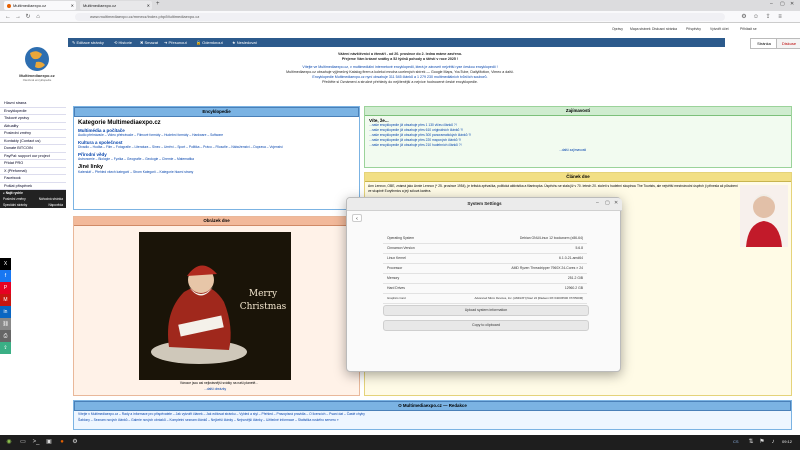  Describe the element at coordinates (8, 17) in the screenshot. I see `back-icon: ←` at that location.